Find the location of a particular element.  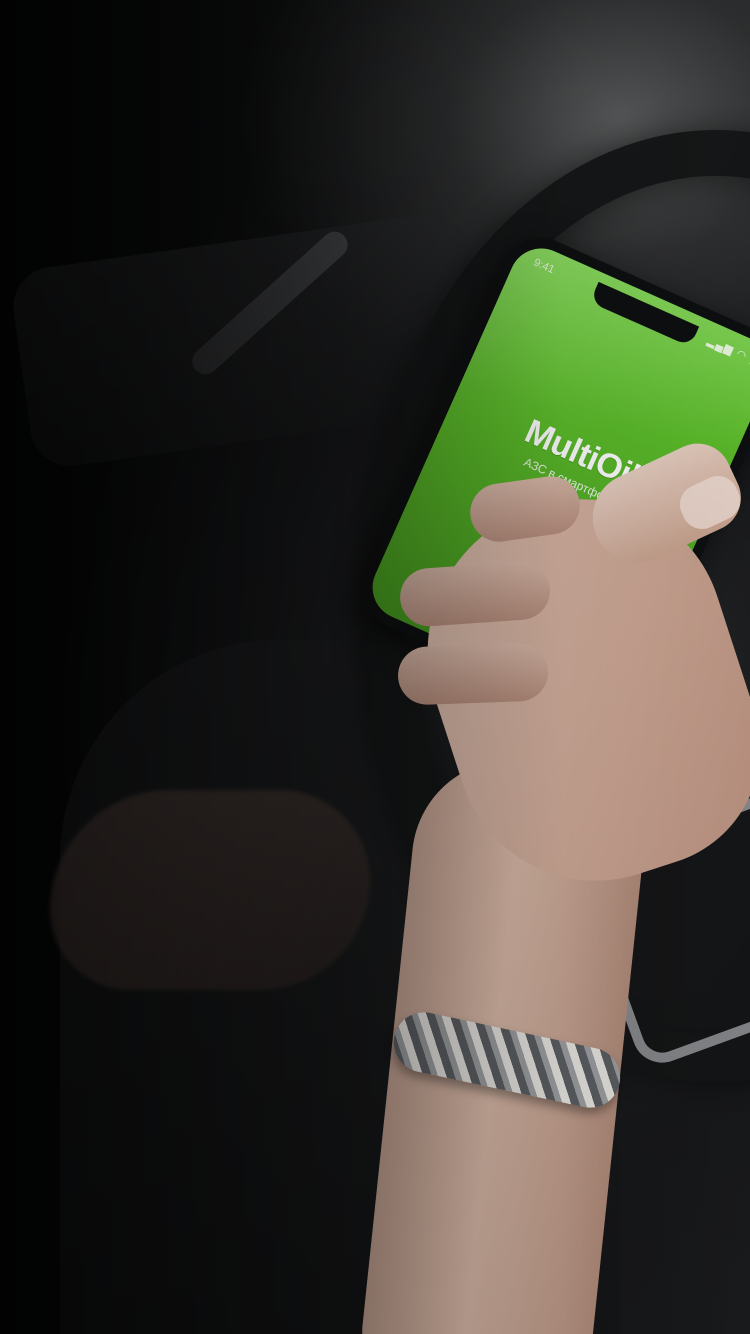

finger-middle is located at coordinates (475, 594).